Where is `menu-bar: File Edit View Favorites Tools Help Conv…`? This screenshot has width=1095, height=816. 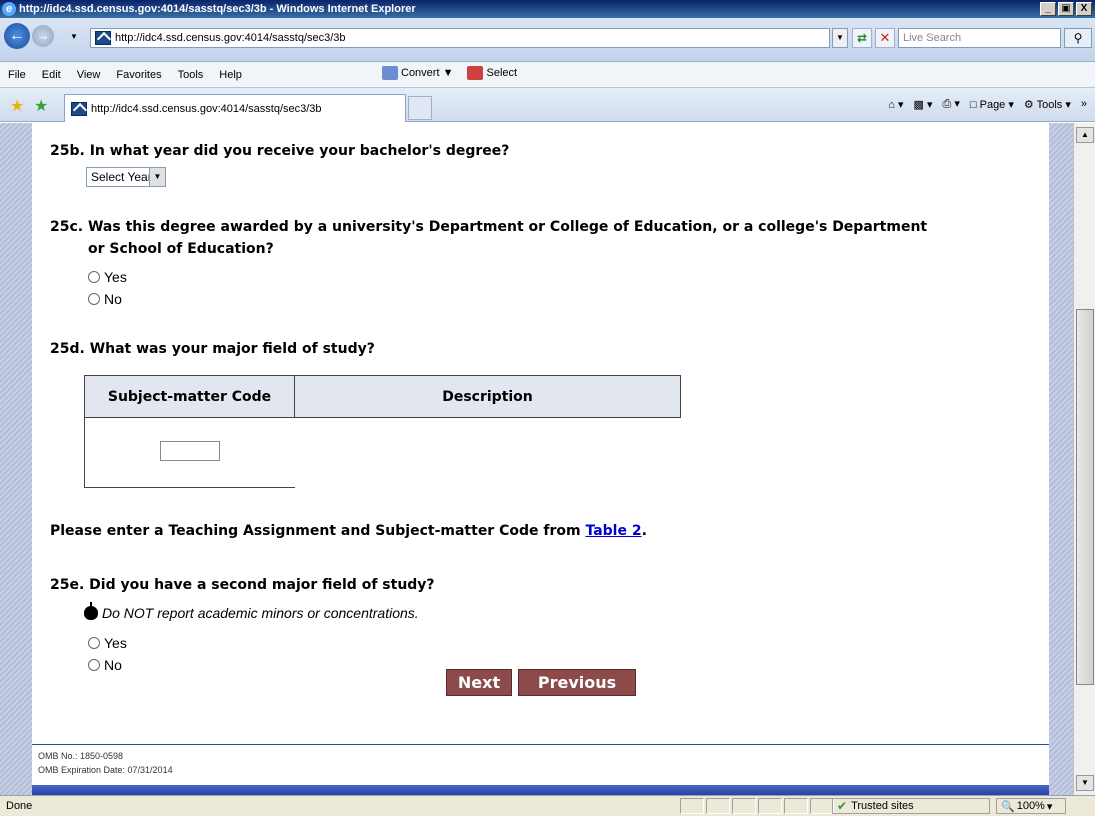 menu-bar: File Edit View Favorites Tools Help Conv… is located at coordinates (547, 75).